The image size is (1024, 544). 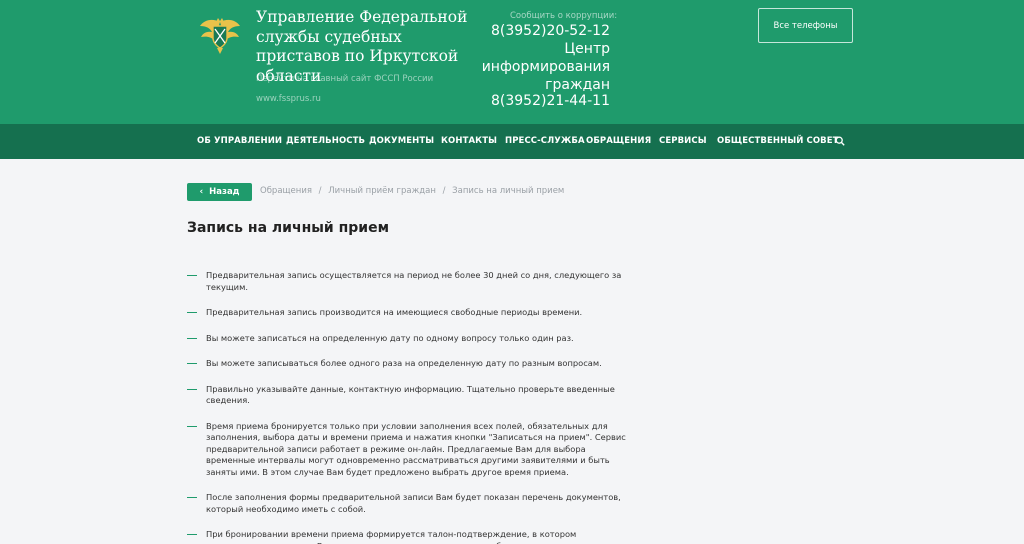 I want to click on back-button: ‹ Назад, so click(x=219, y=192).